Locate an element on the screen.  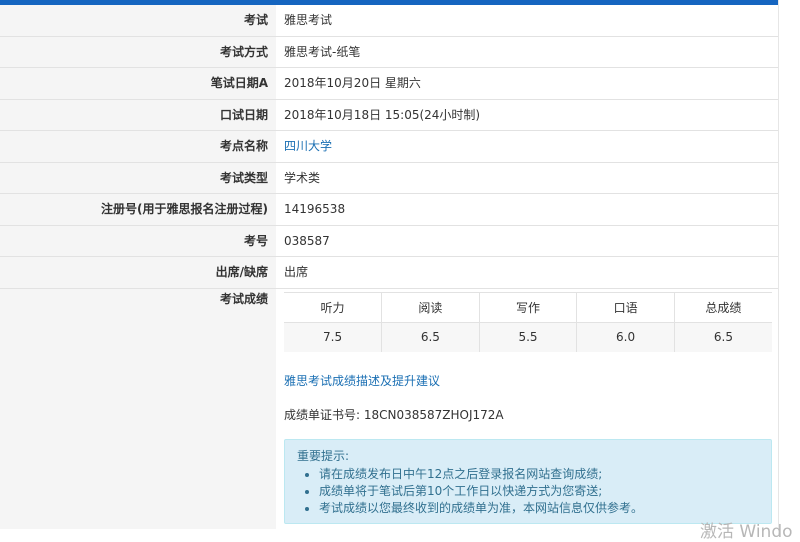
score-header-overall: 总成绩 is located at coordinates (723, 307).